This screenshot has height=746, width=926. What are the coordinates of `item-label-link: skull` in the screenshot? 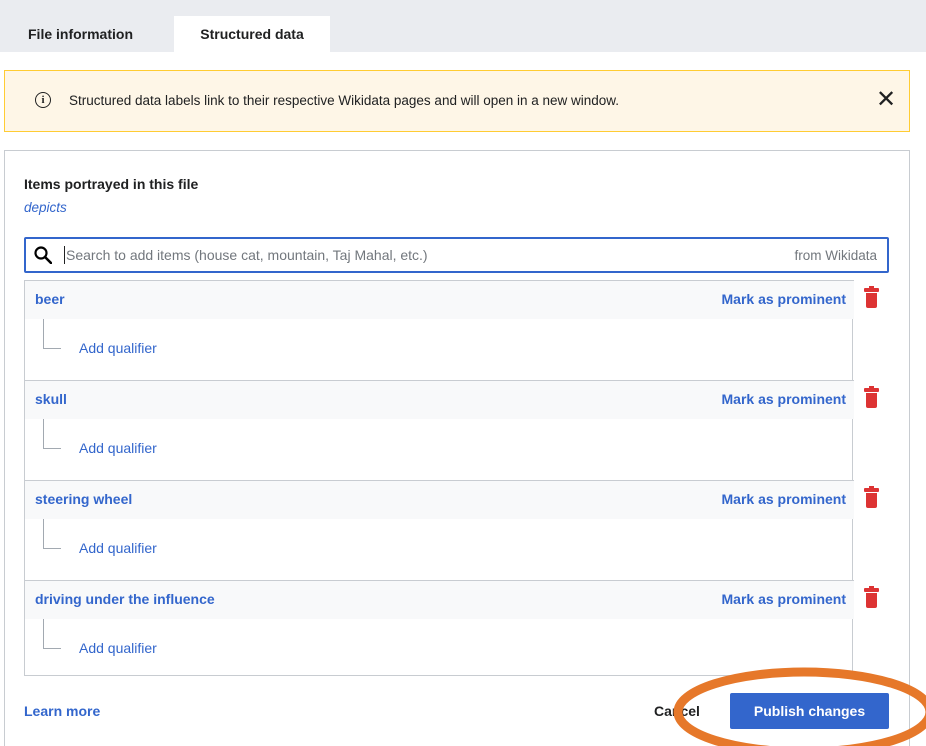 It's located at (51, 399).